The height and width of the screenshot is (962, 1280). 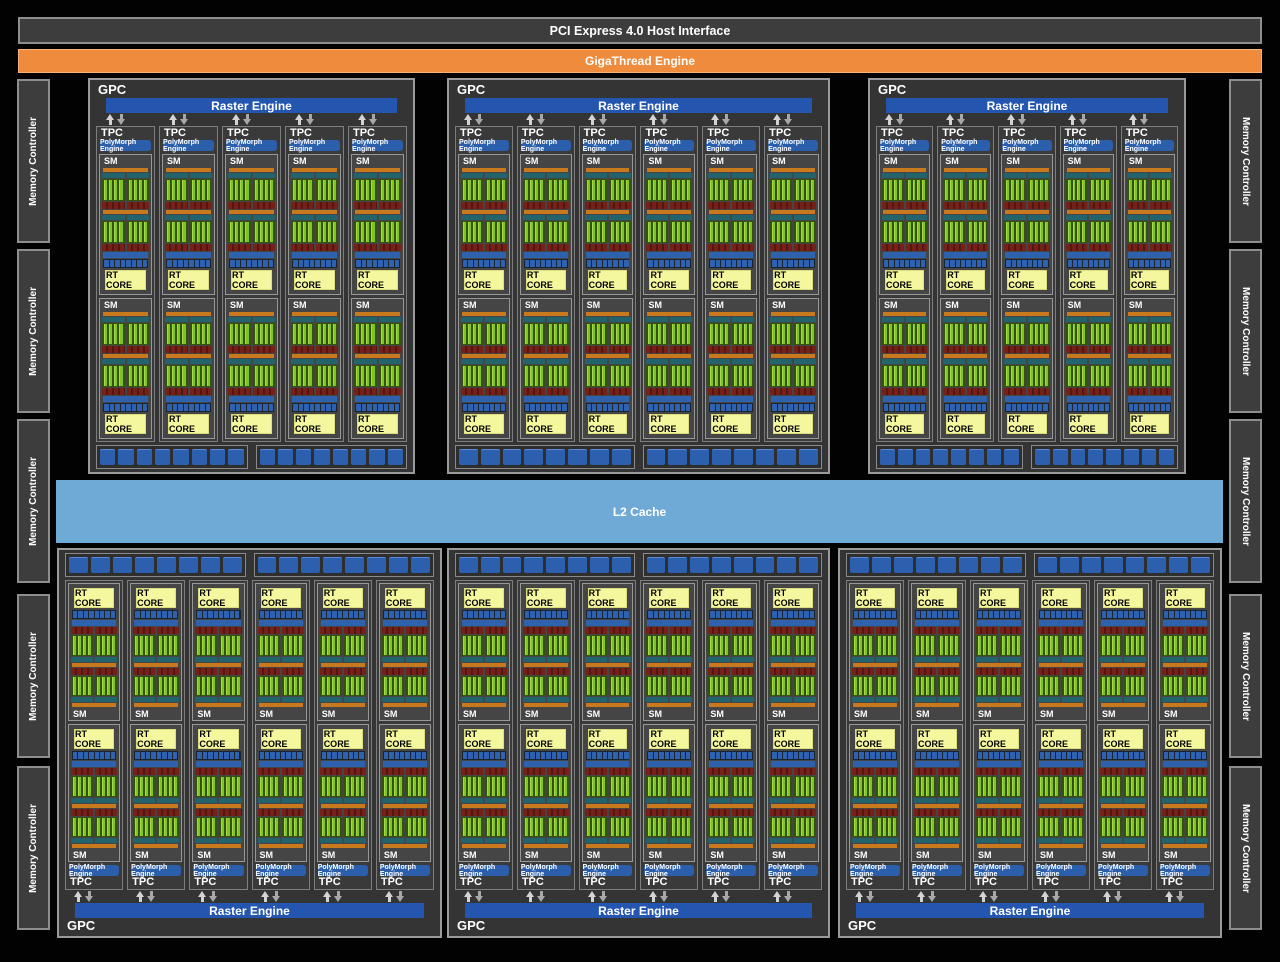 I want to click on l1-cache-bar, so click(x=188, y=255).